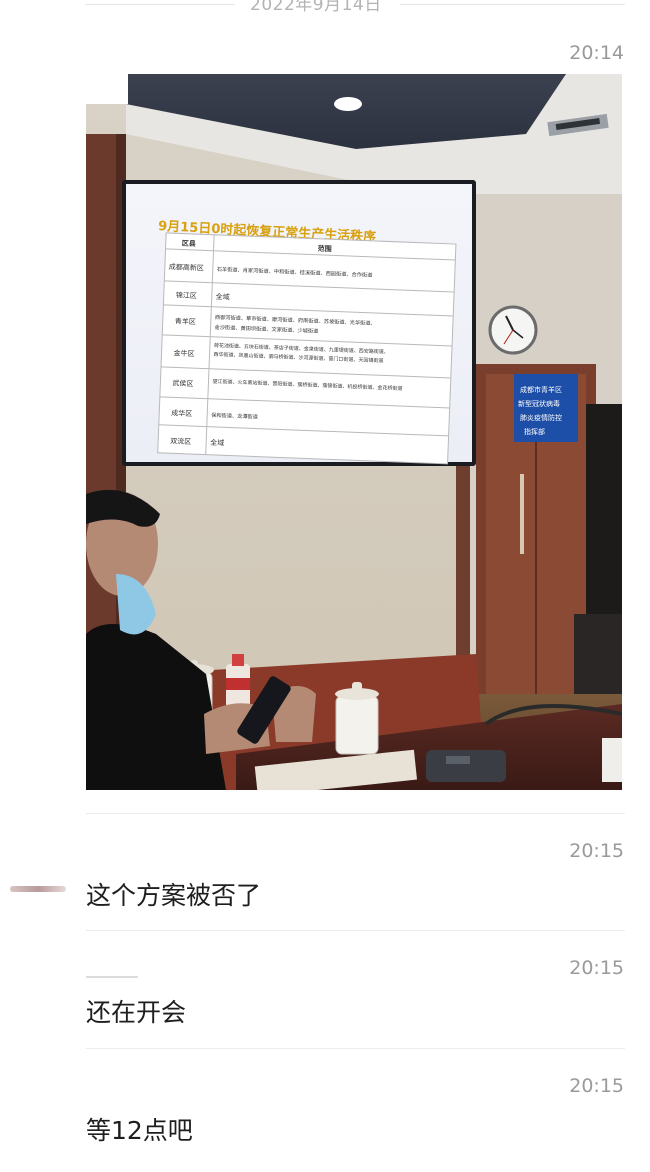 Image resolution: width=650 pixels, height=1172 pixels. Describe the element at coordinates (534, 431) in the screenshot. I see `svg-text: 指挥部` at that location.